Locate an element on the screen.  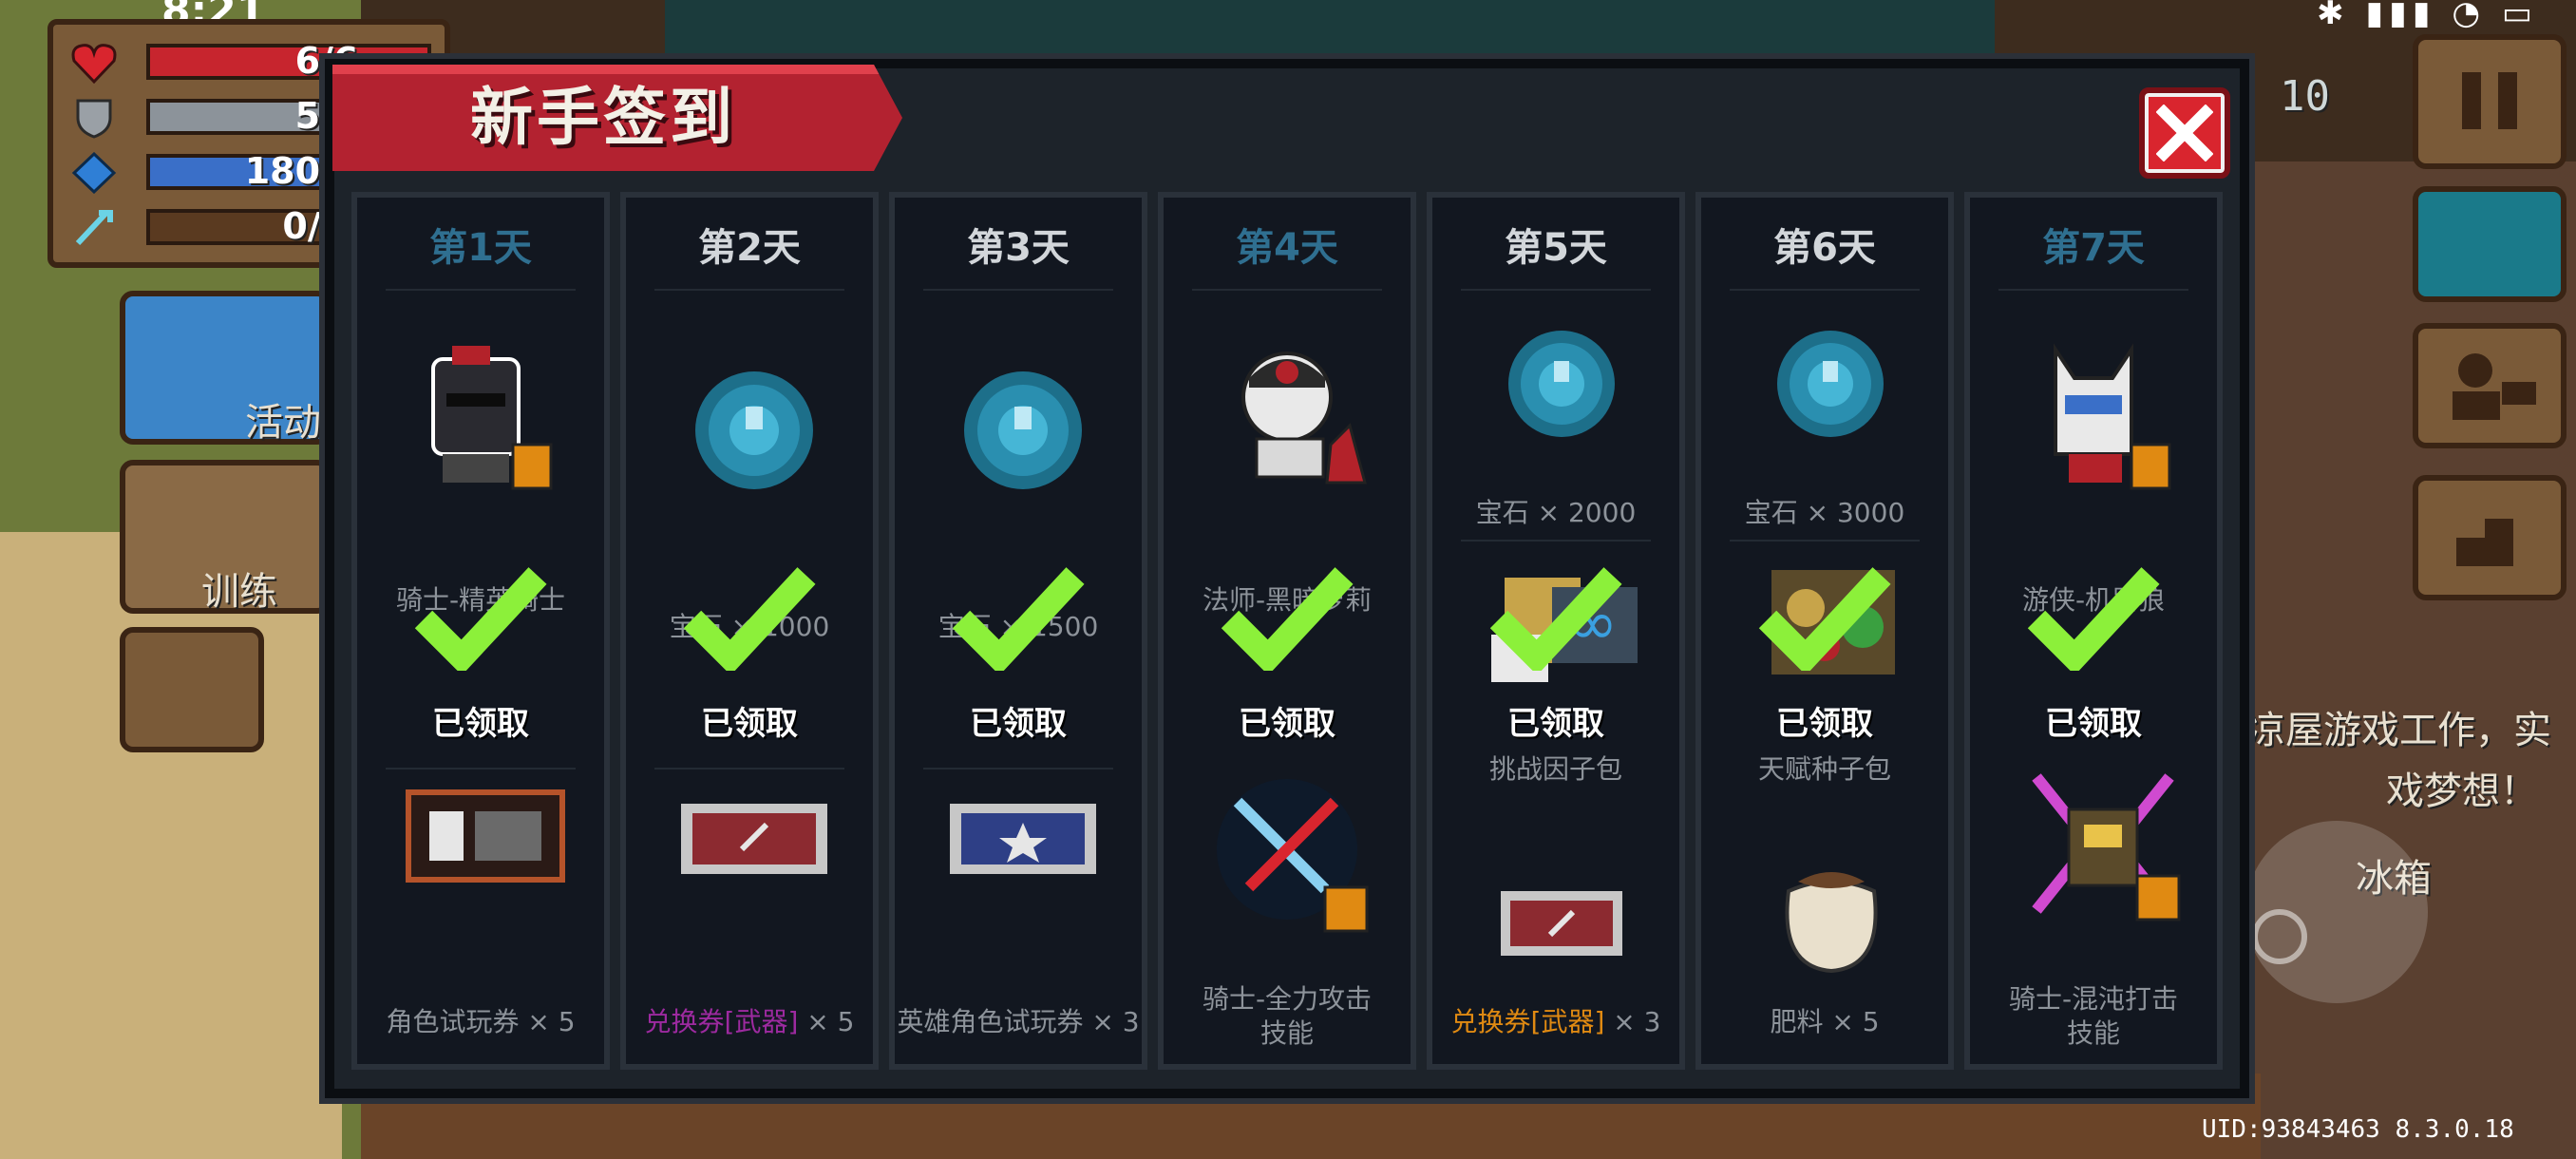
fertilizer-bag-icon is located at coordinates (1831, 923).